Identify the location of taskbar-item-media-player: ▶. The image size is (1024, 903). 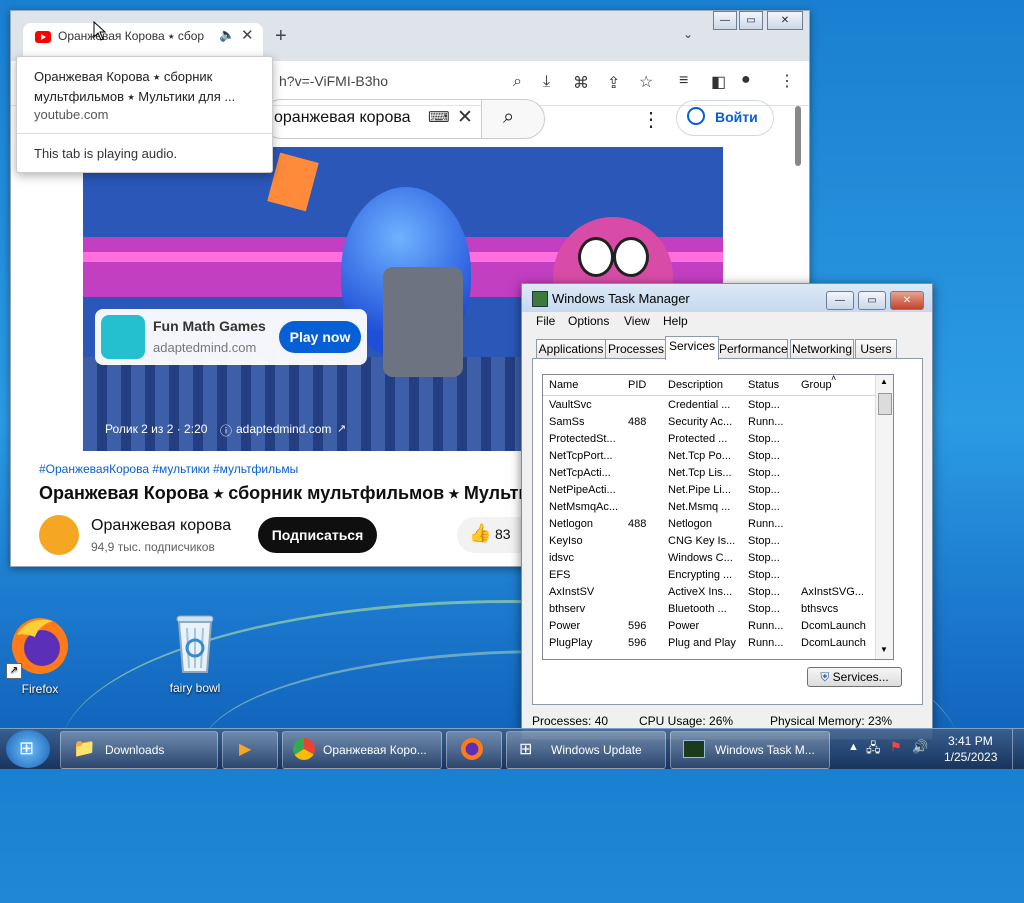
(250, 750).